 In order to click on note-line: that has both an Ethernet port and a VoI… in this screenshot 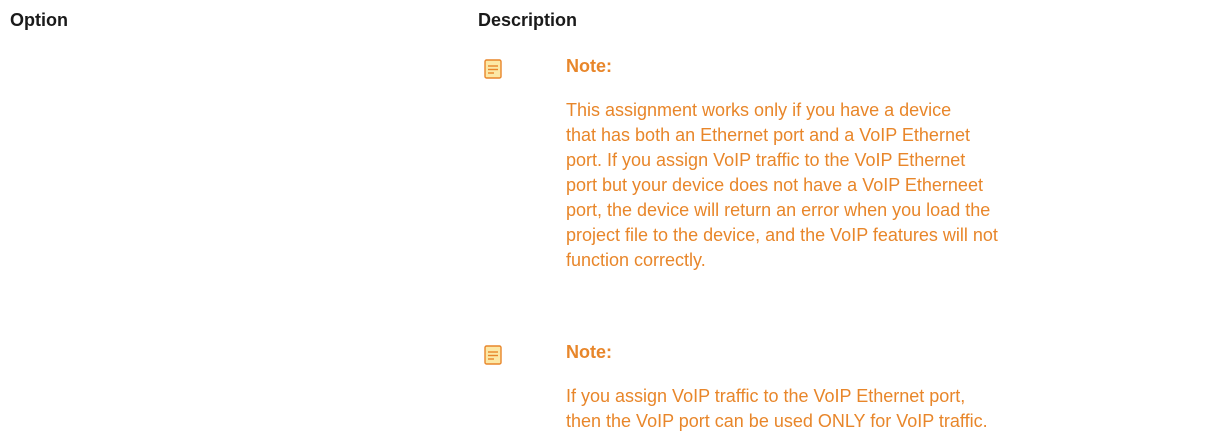, I will do `click(768, 135)`.